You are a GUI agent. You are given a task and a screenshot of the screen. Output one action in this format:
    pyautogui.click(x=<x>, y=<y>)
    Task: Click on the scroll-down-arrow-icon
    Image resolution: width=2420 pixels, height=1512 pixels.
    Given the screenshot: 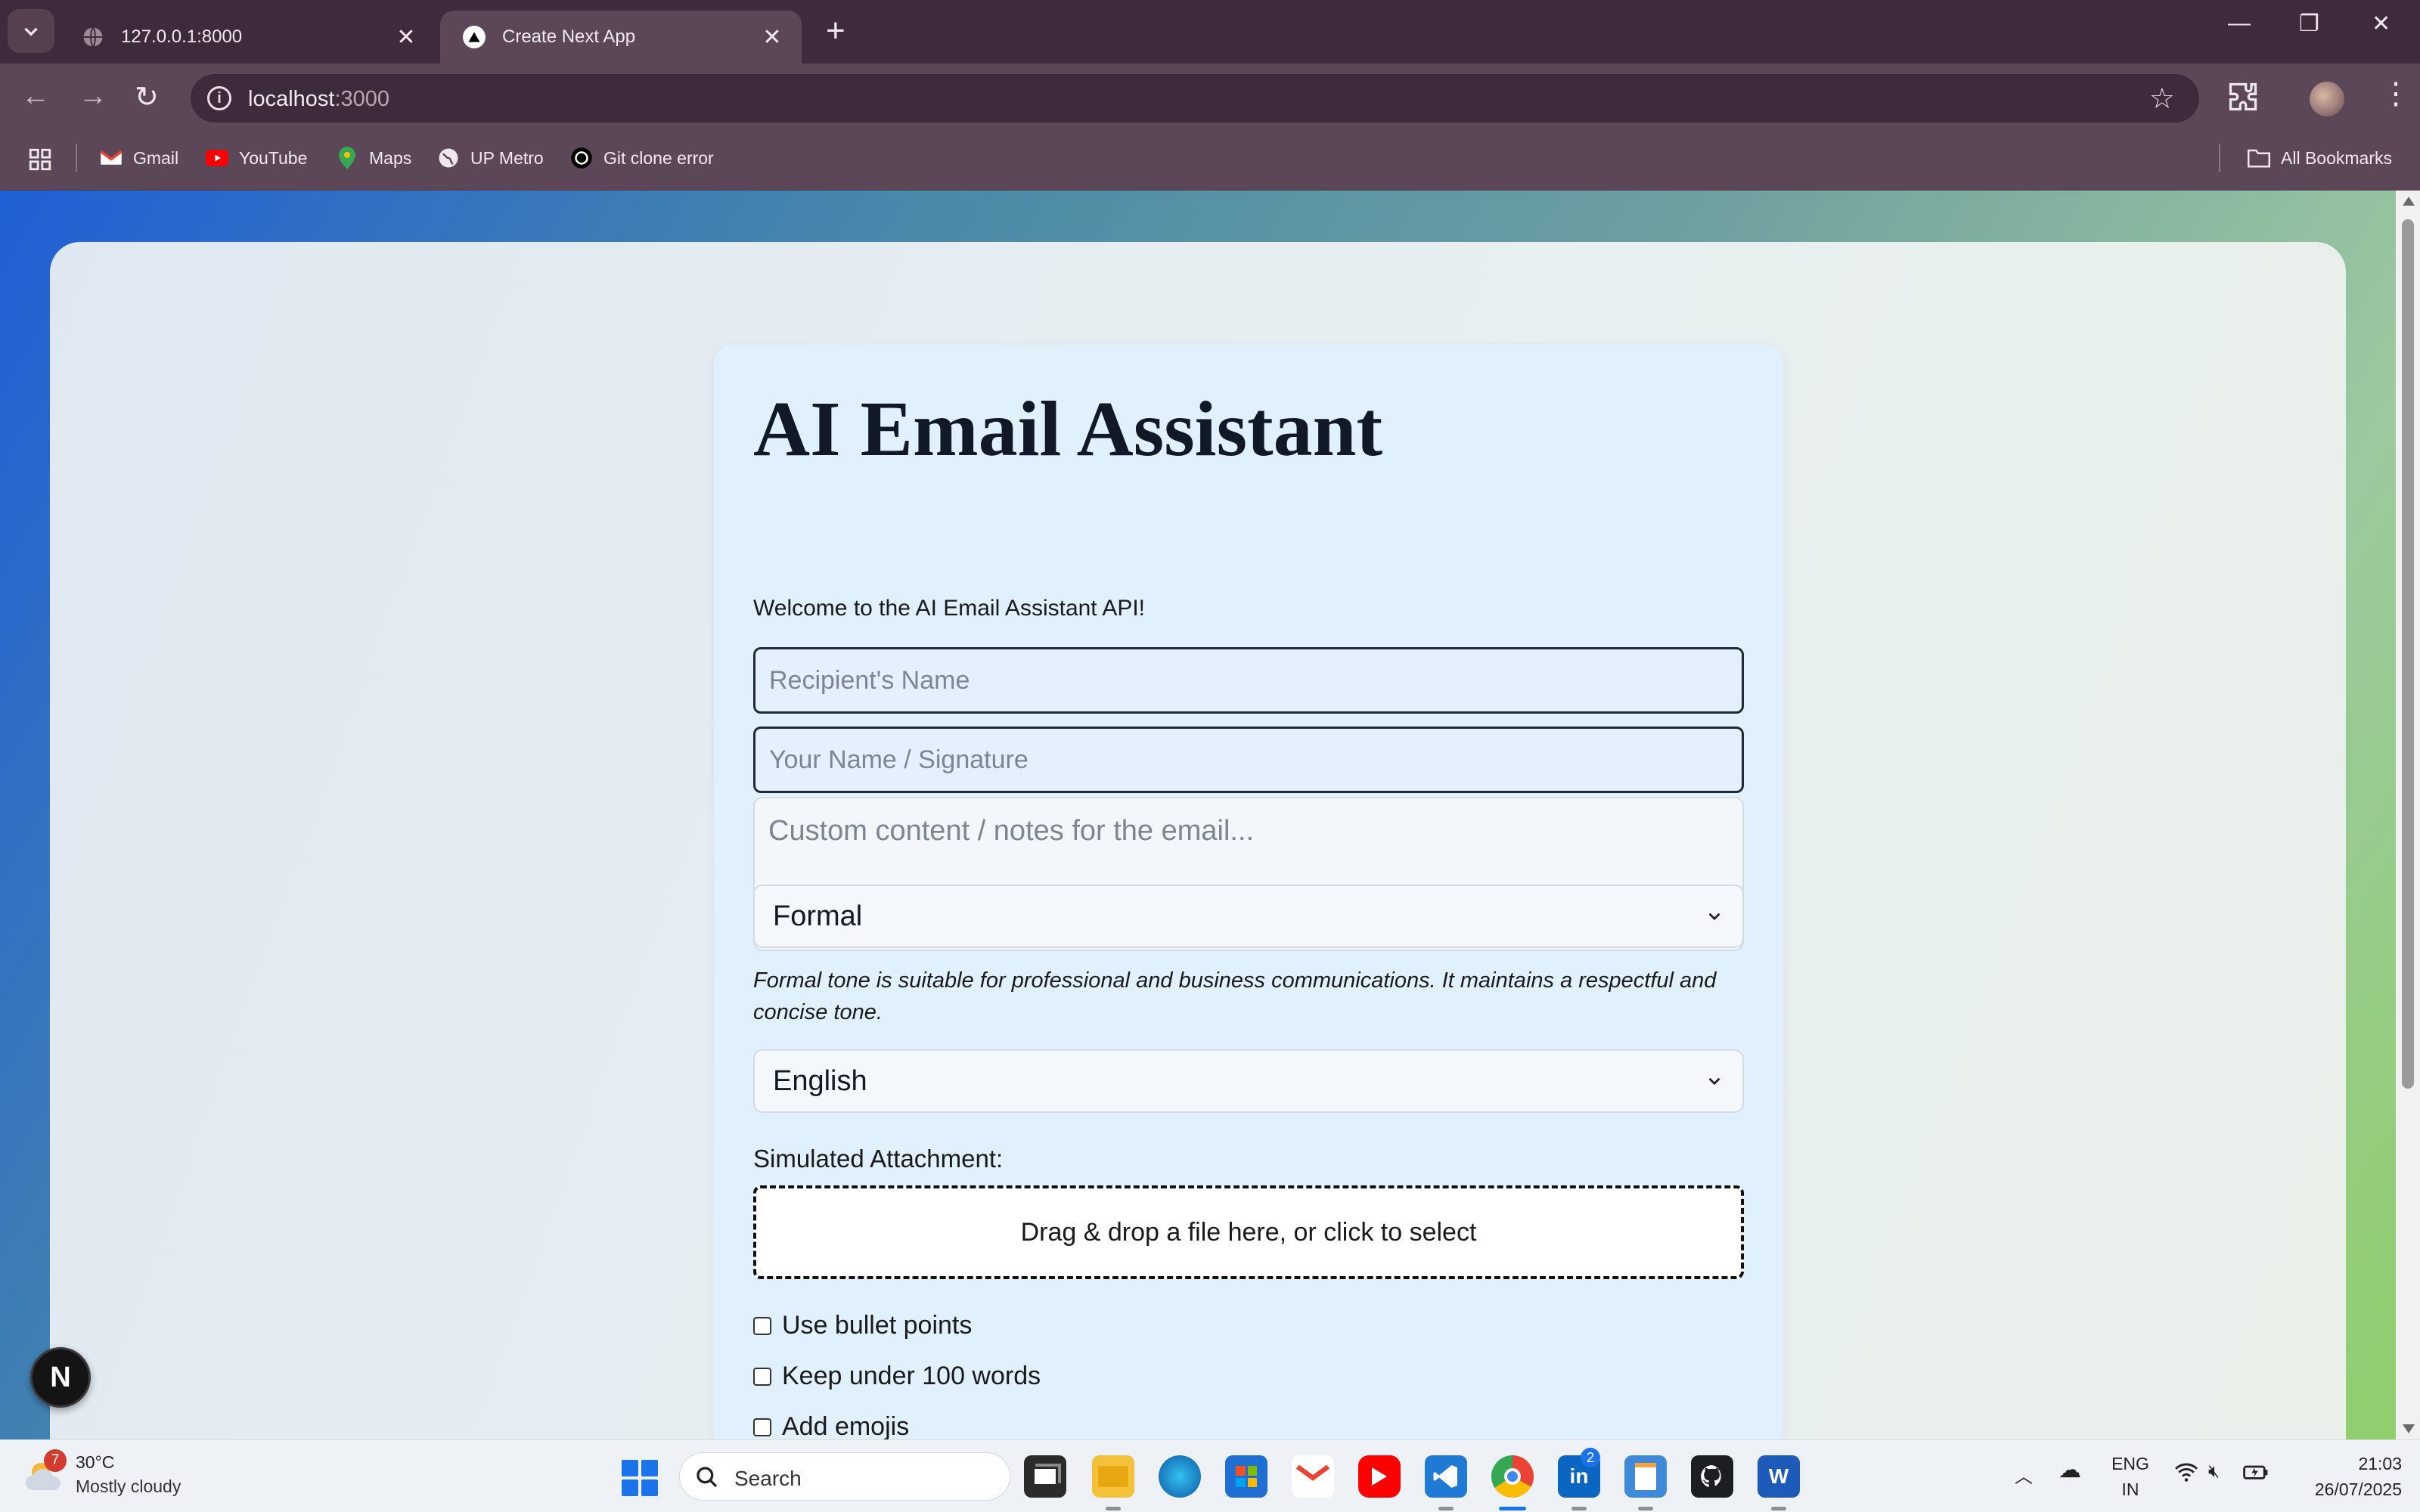 What is the action you would take?
    pyautogui.click(x=2409, y=1428)
    